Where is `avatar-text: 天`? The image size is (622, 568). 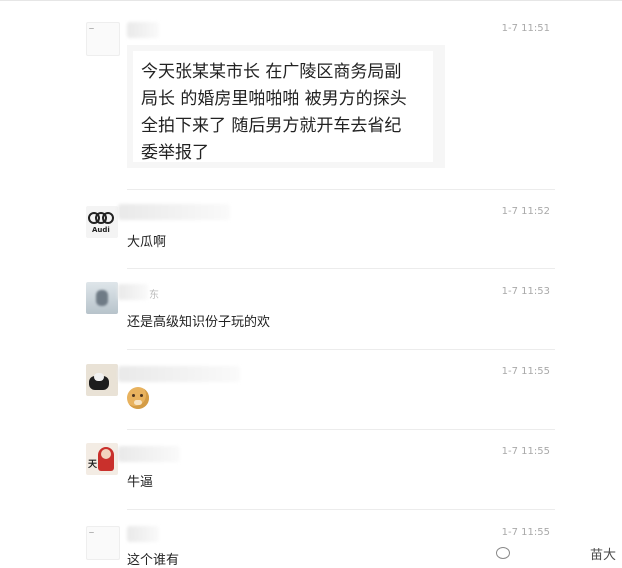
avatar-text: 天 is located at coordinates (93, 465).